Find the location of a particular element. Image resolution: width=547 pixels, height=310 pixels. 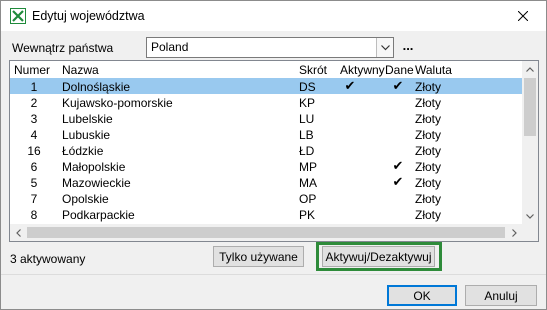

close-button is located at coordinates (523, 16).